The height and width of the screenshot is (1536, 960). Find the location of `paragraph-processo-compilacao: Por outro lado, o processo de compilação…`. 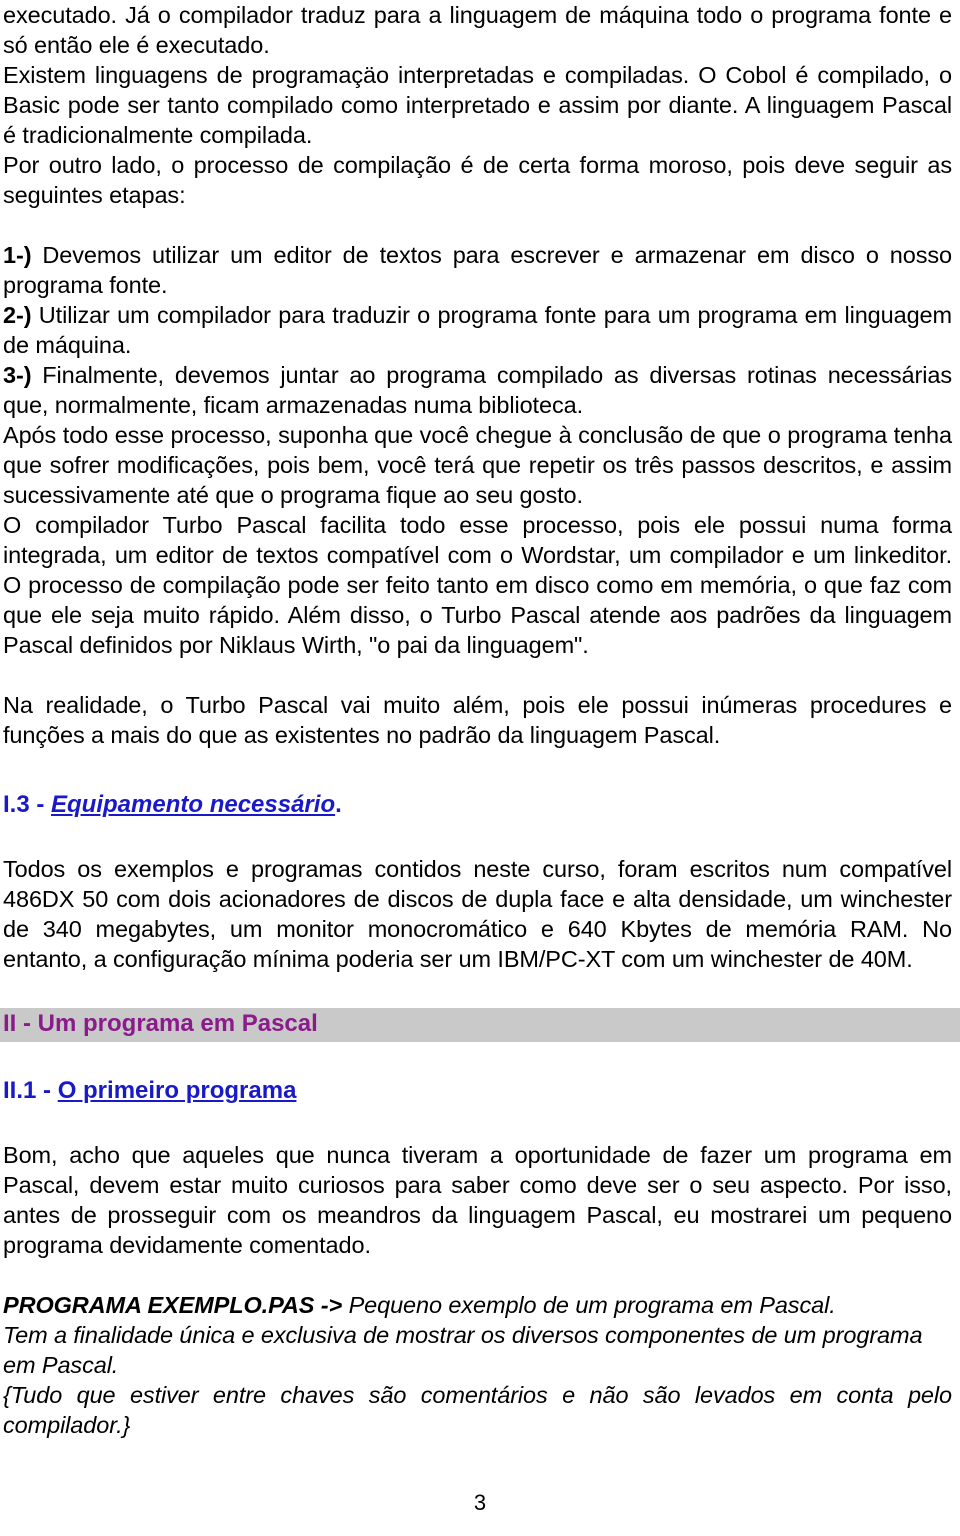

paragraph-processo-compilacao: Por outro lado, o processo de compilação… is located at coordinates (477, 180).